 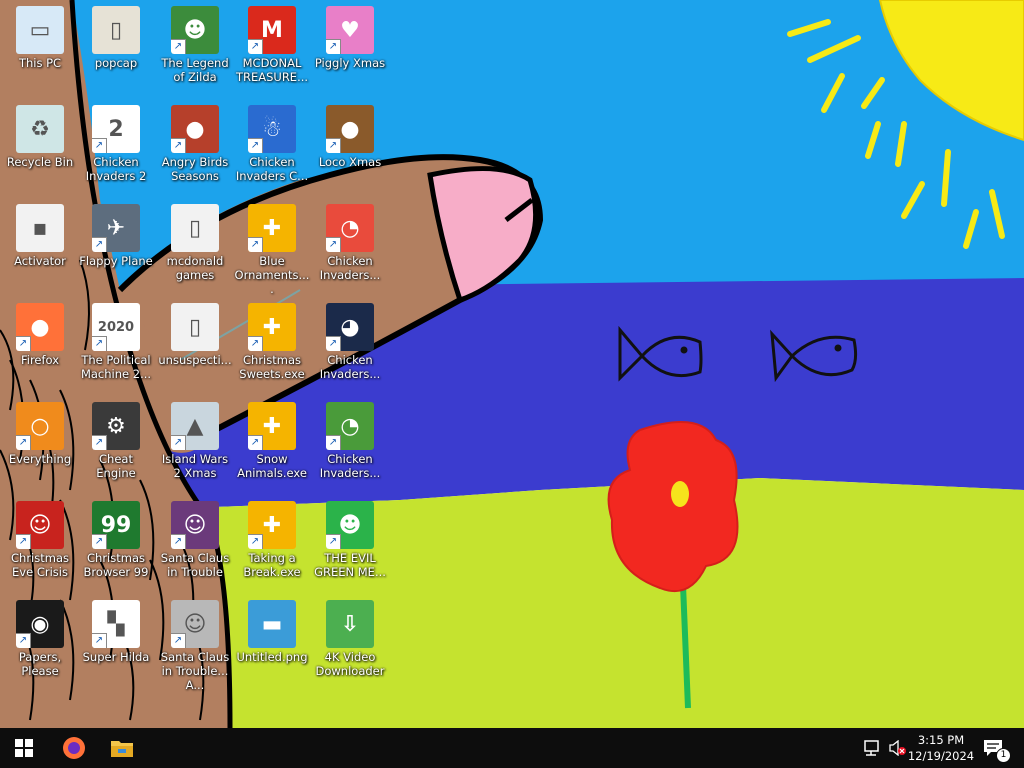 I want to click on desktop-icon: 99 ↗ Christmas Browser 99, so click(x=116, y=538).